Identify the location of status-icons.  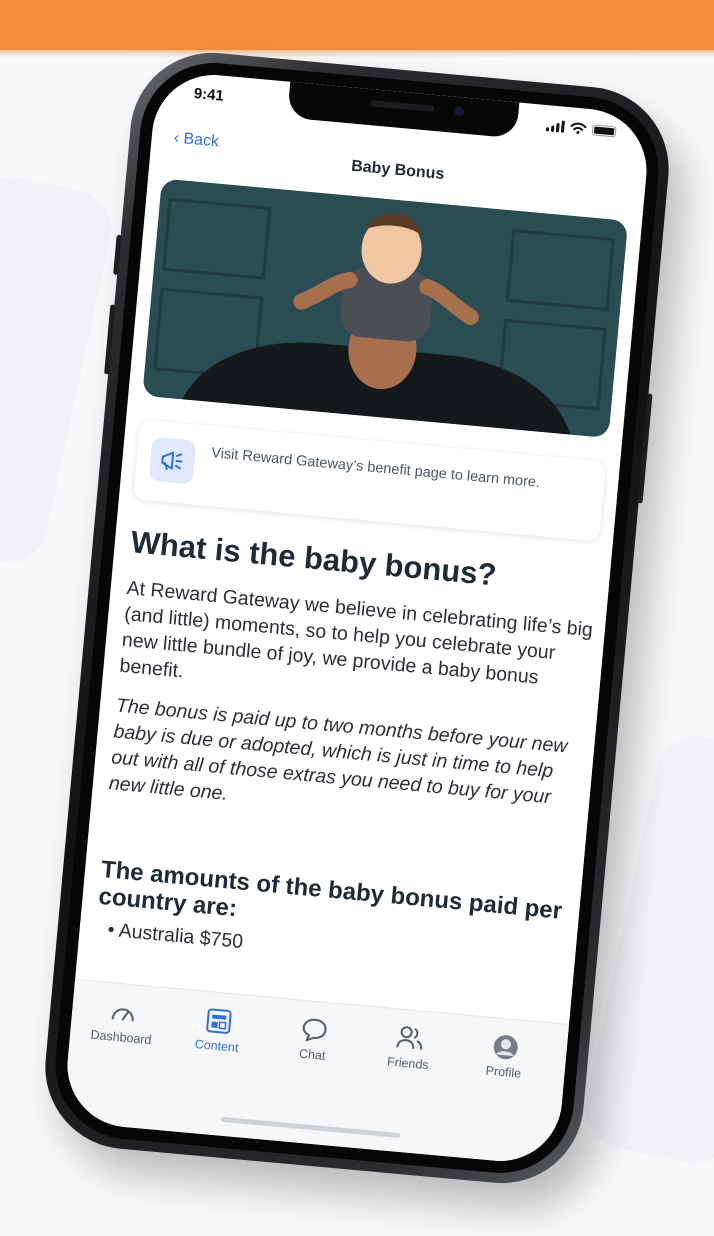
(581, 128).